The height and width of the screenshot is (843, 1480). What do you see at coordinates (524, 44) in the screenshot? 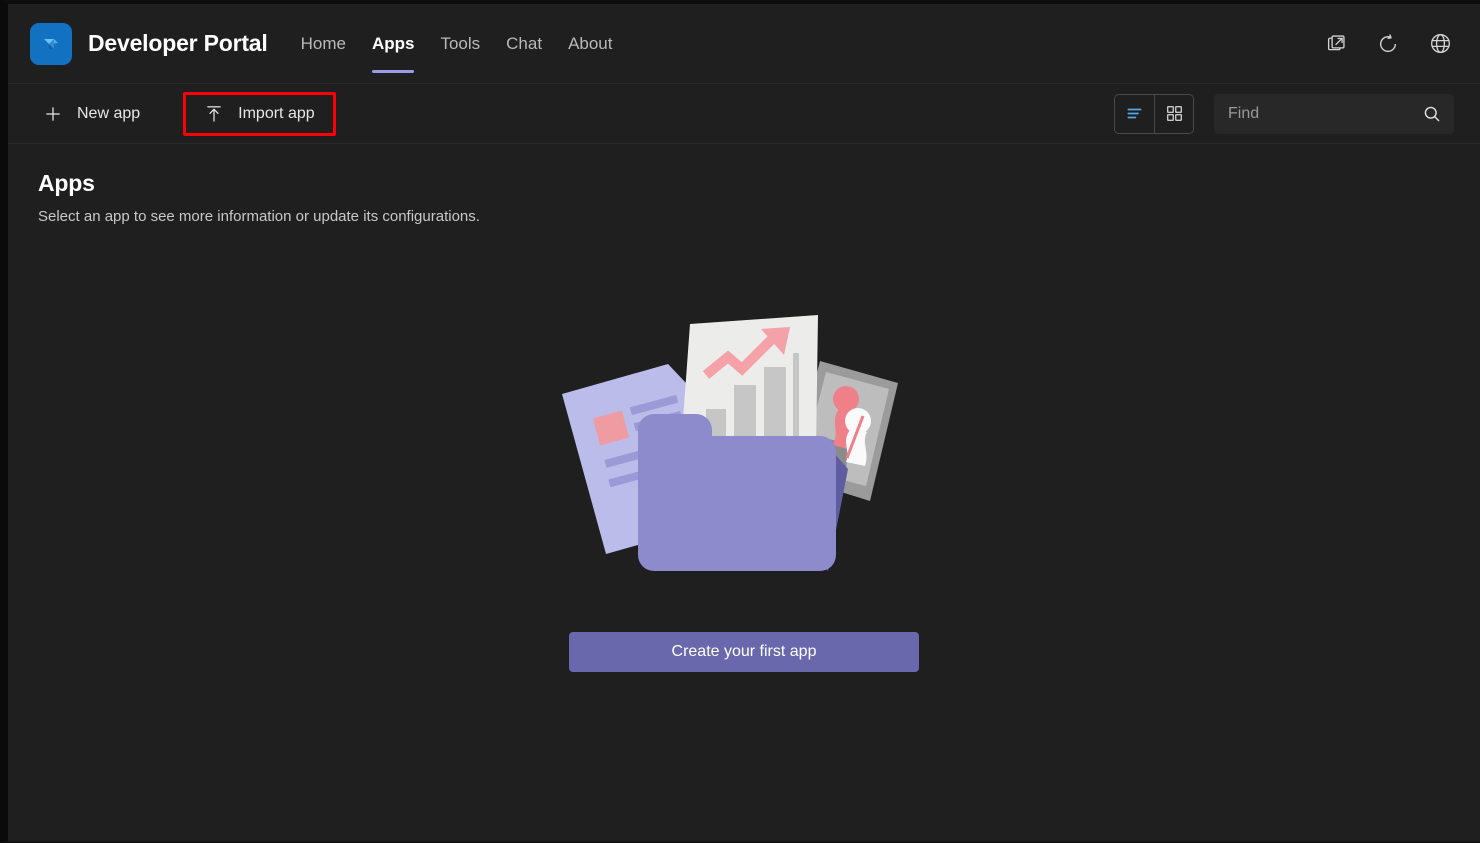
I see `nav-item-chat: Chat` at bounding box center [524, 44].